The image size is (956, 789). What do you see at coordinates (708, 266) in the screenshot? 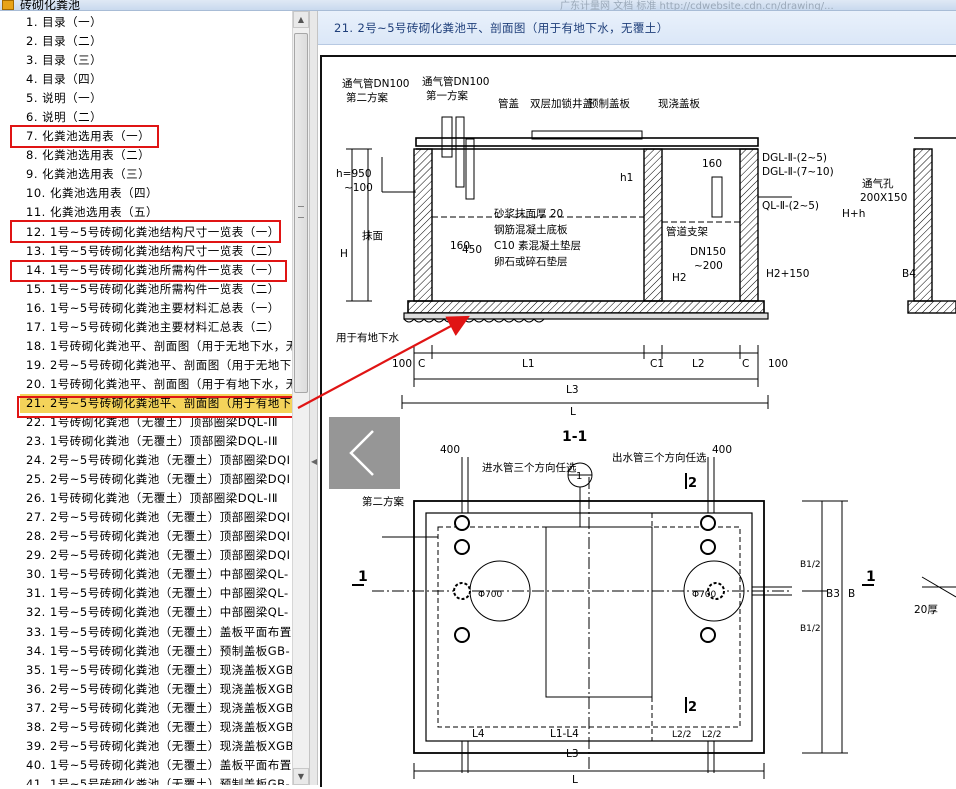
I see `label-dn150-sub: ~200` at bounding box center [708, 266].